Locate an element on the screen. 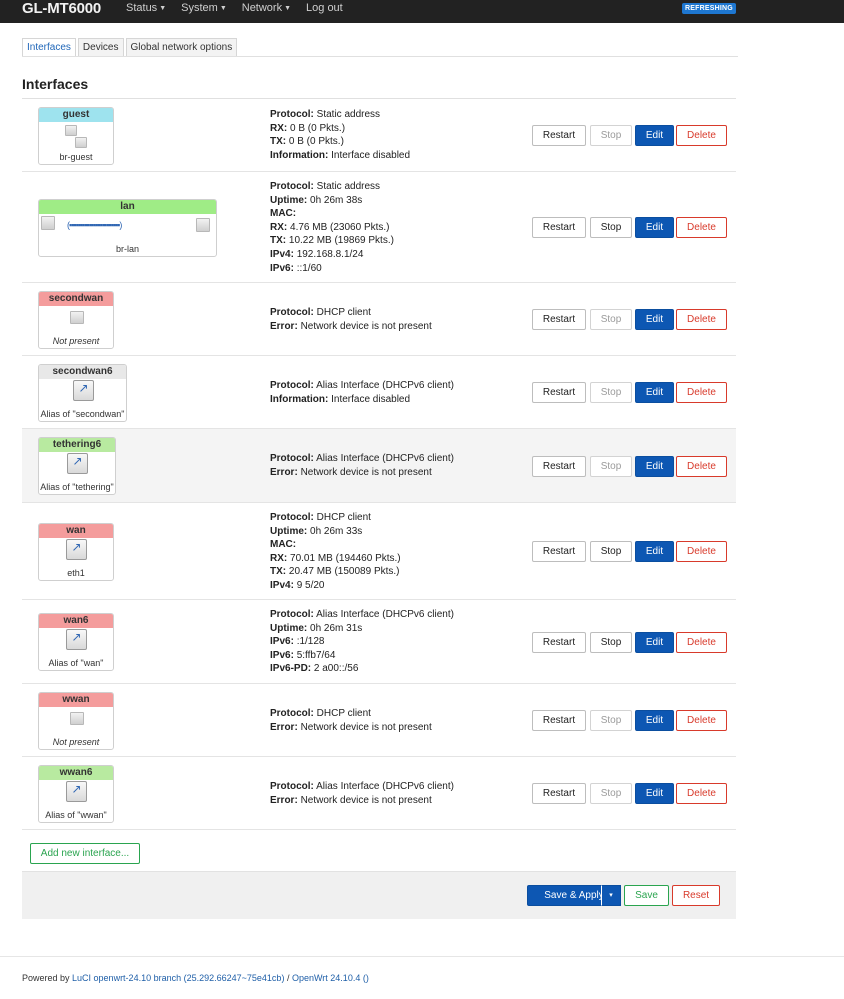 This screenshot has height=999, width=844. status-value: Interface disabled is located at coordinates (371, 155).